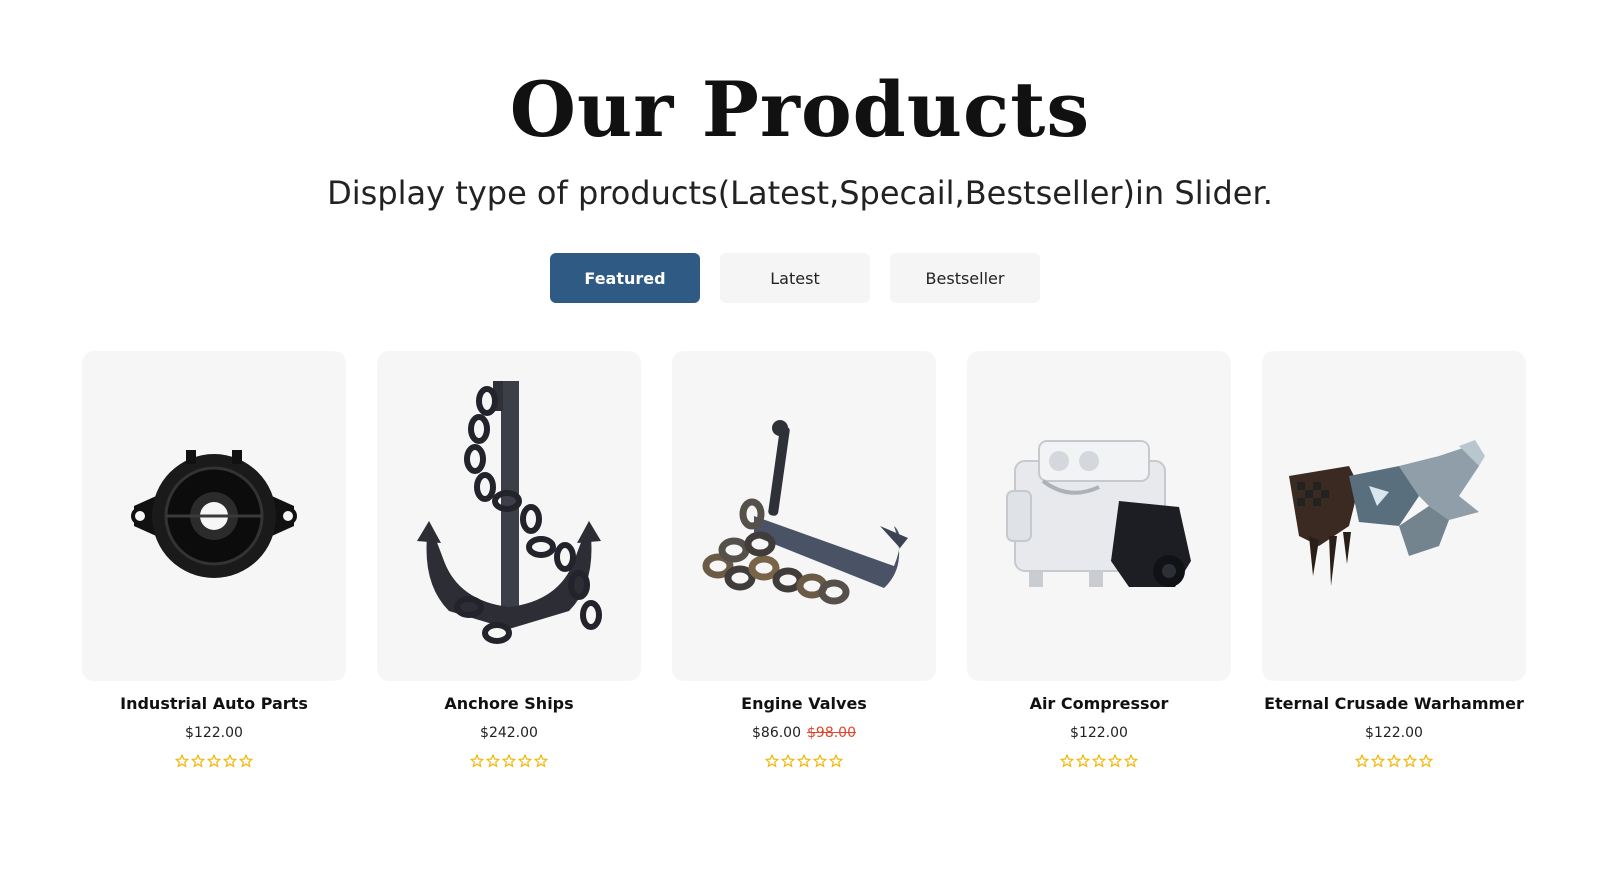 Image resolution: width=1600 pixels, height=888 pixels. What do you see at coordinates (508, 704) in the screenshot?
I see `product-name: Anchore Ships` at bounding box center [508, 704].